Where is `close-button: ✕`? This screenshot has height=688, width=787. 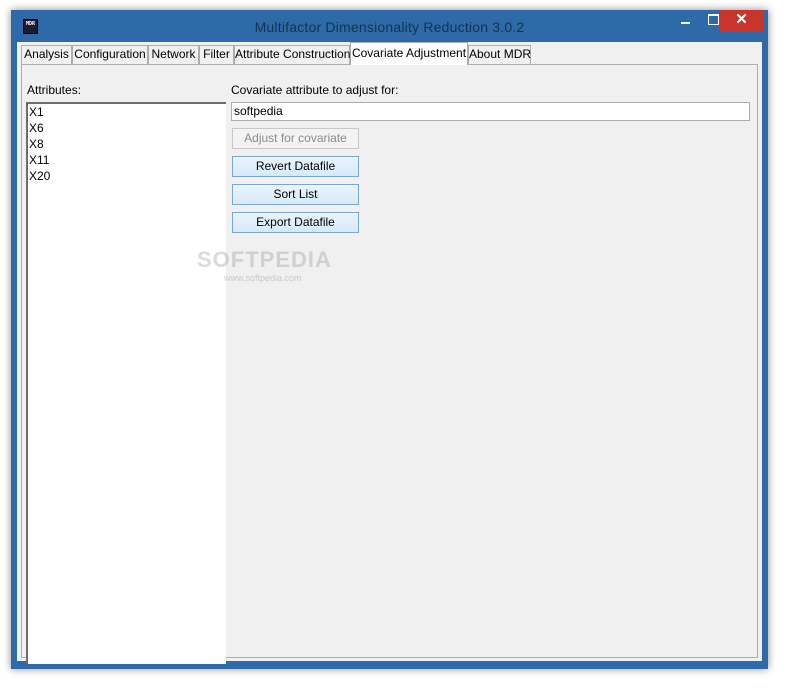 close-button: ✕ is located at coordinates (741, 20).